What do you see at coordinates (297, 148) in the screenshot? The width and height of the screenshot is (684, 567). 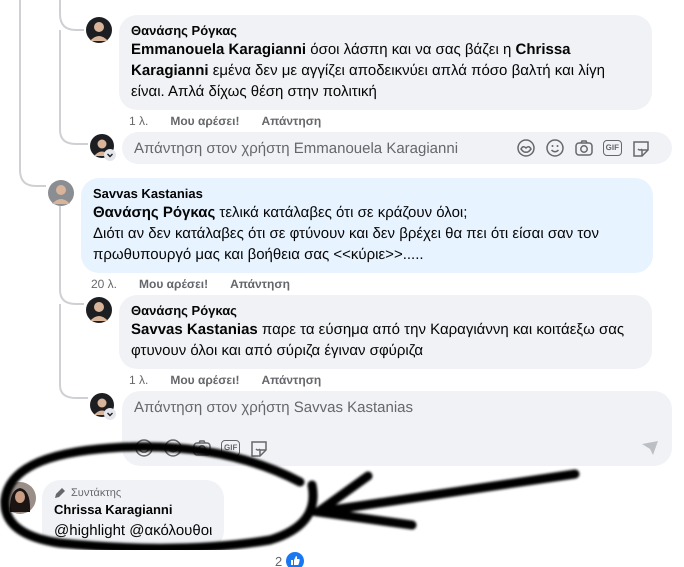 I see `reply-placeholder: Απάντηση στον χρήστη Emmanouela Karagianni` at bounding box center [297, 148].